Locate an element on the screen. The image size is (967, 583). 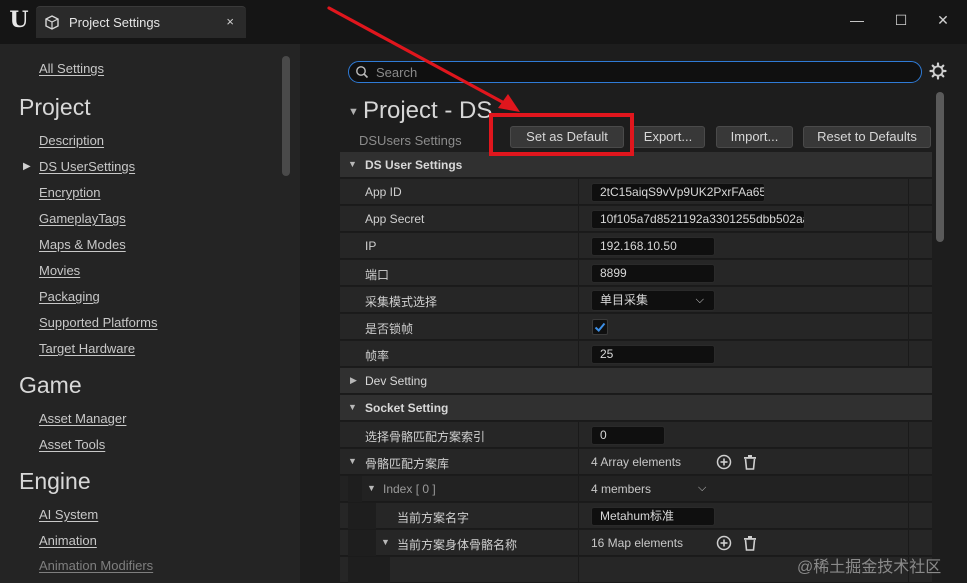
map-count: 16 Map elements is located at coordinates (637, 543).